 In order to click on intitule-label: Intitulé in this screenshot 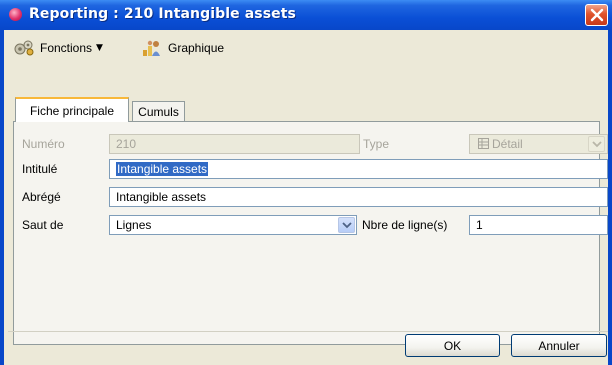, I will do `click(40, 169)`.